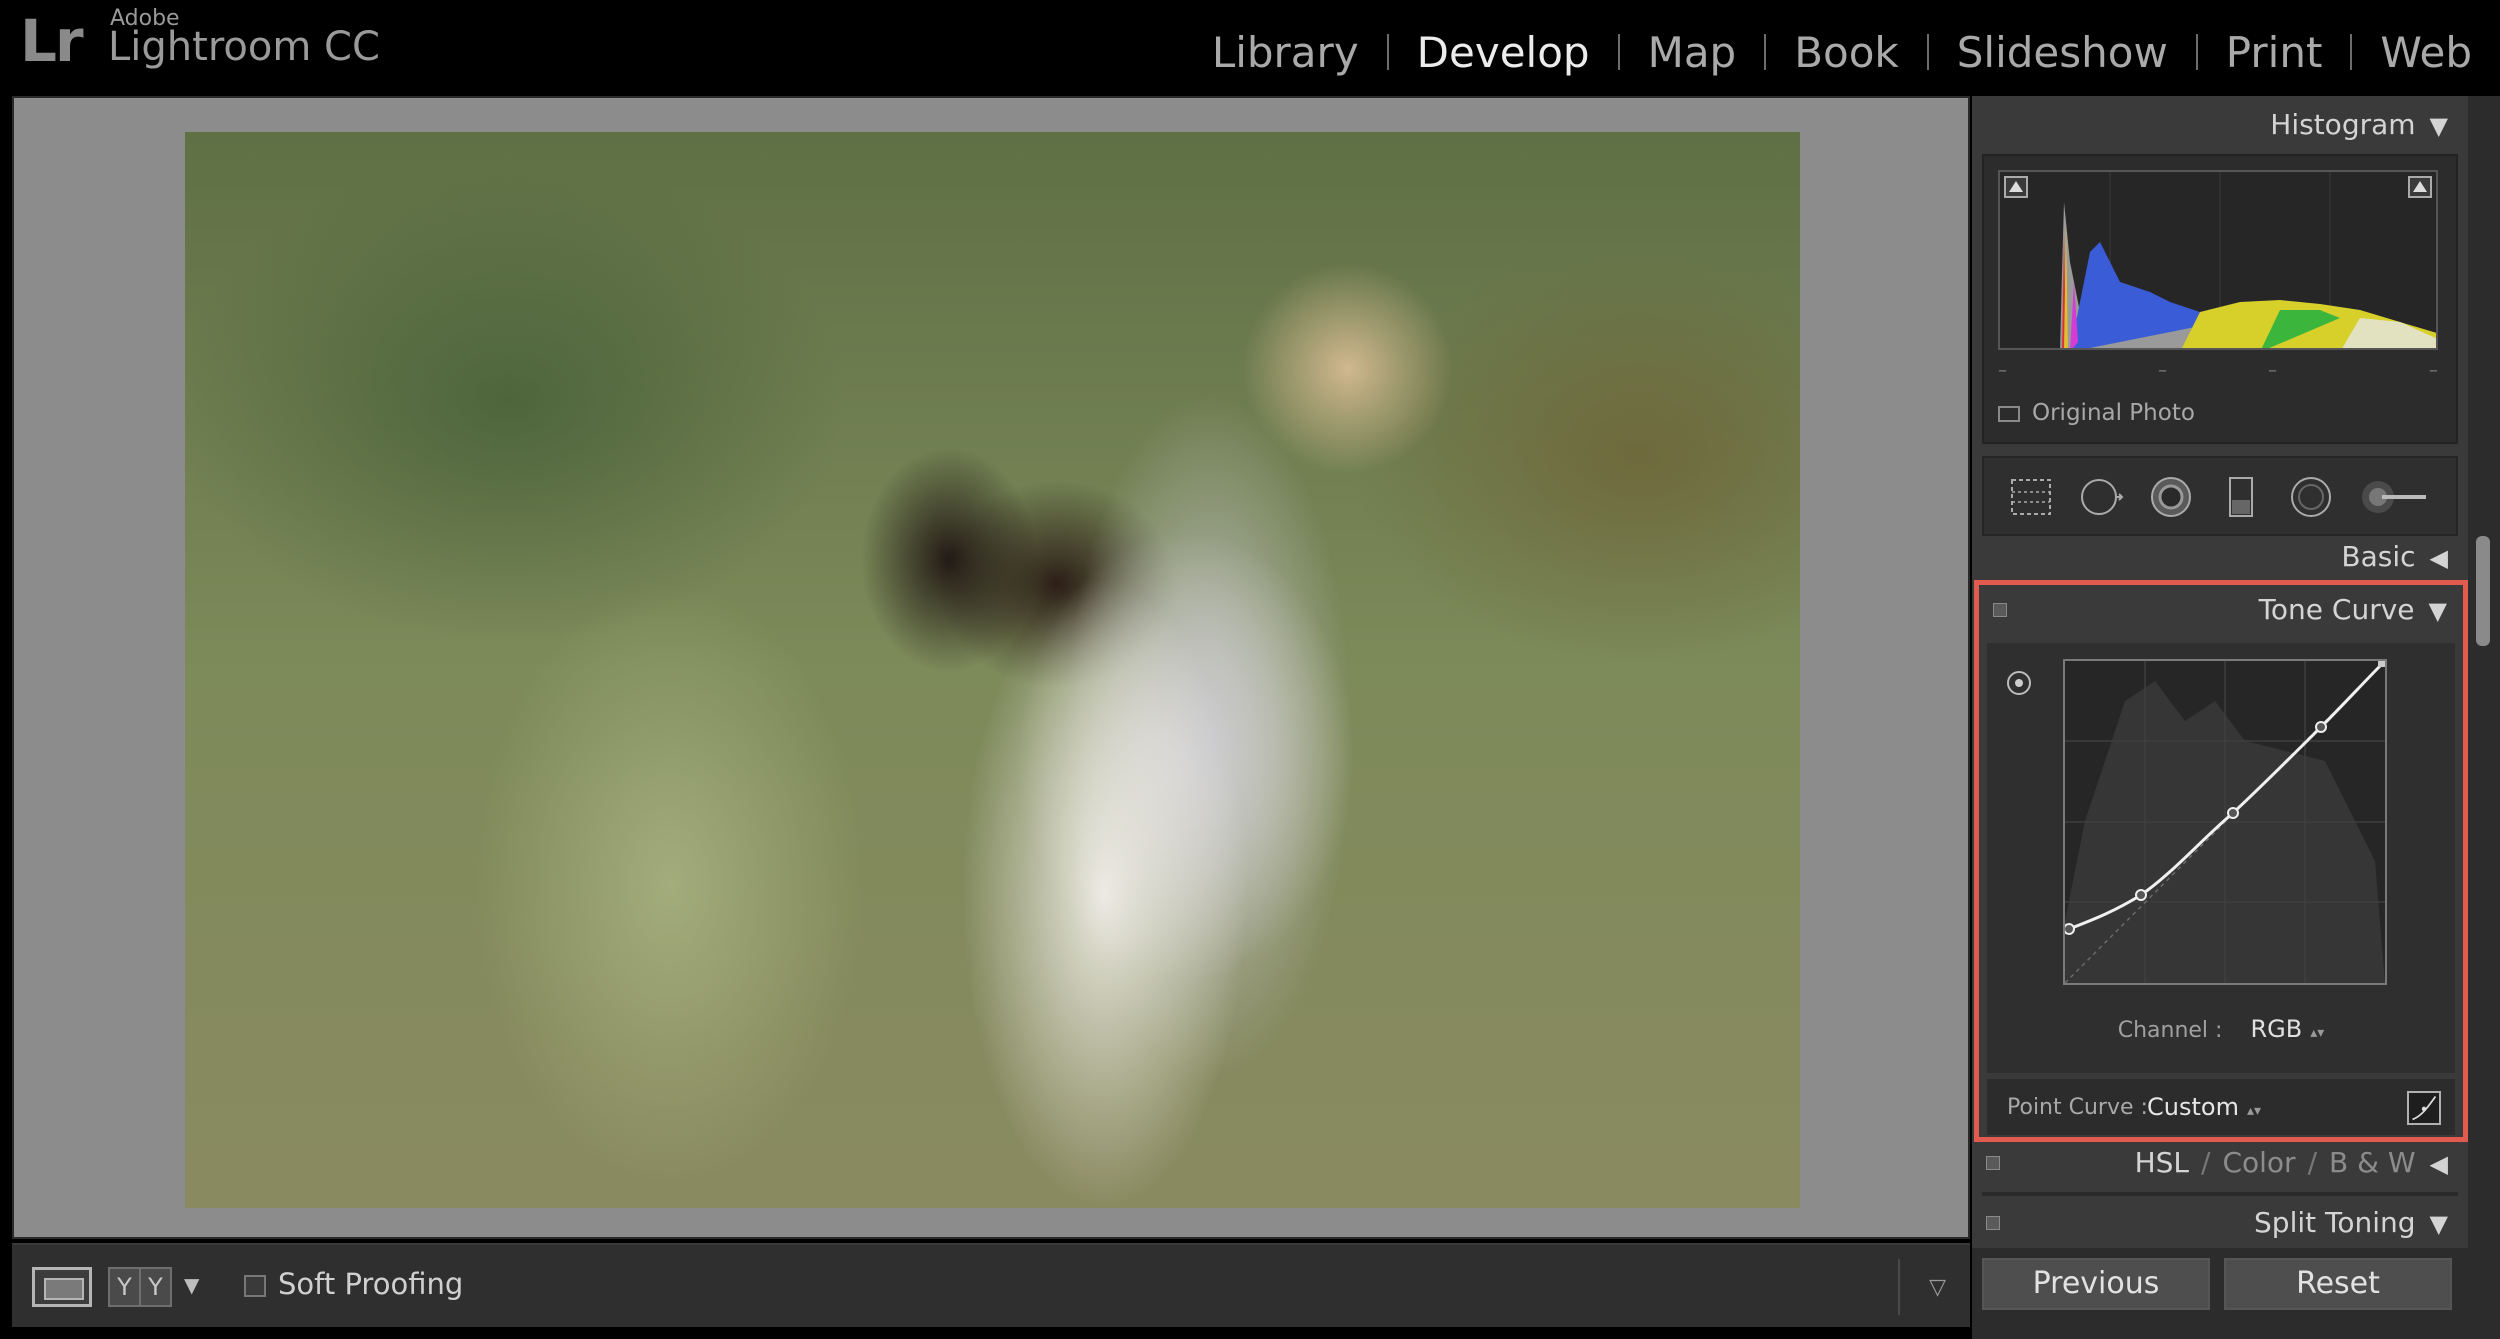 The width and height of the screenshot is (2500, 1339). Describe the element at coordinates (52, 41) in the screenshot. I see `lightroom-logo-icon: Lr` at that location.